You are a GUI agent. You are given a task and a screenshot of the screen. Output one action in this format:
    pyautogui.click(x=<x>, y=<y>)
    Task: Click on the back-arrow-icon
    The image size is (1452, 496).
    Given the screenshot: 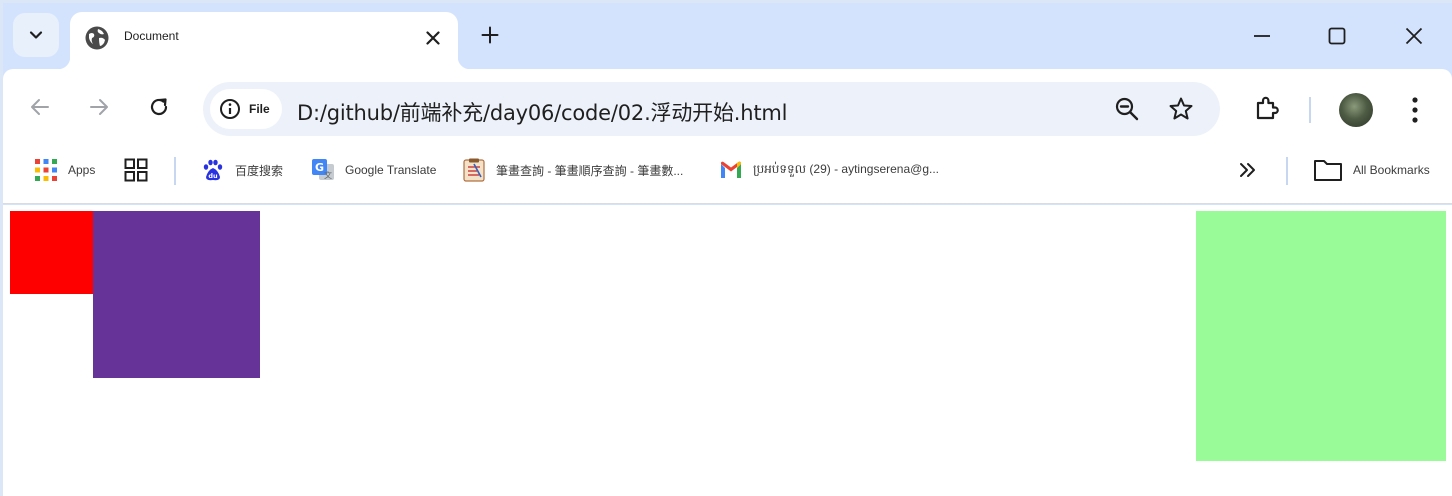 What is the action you would take?
    pyautogui.click(x=40, y=107)
    